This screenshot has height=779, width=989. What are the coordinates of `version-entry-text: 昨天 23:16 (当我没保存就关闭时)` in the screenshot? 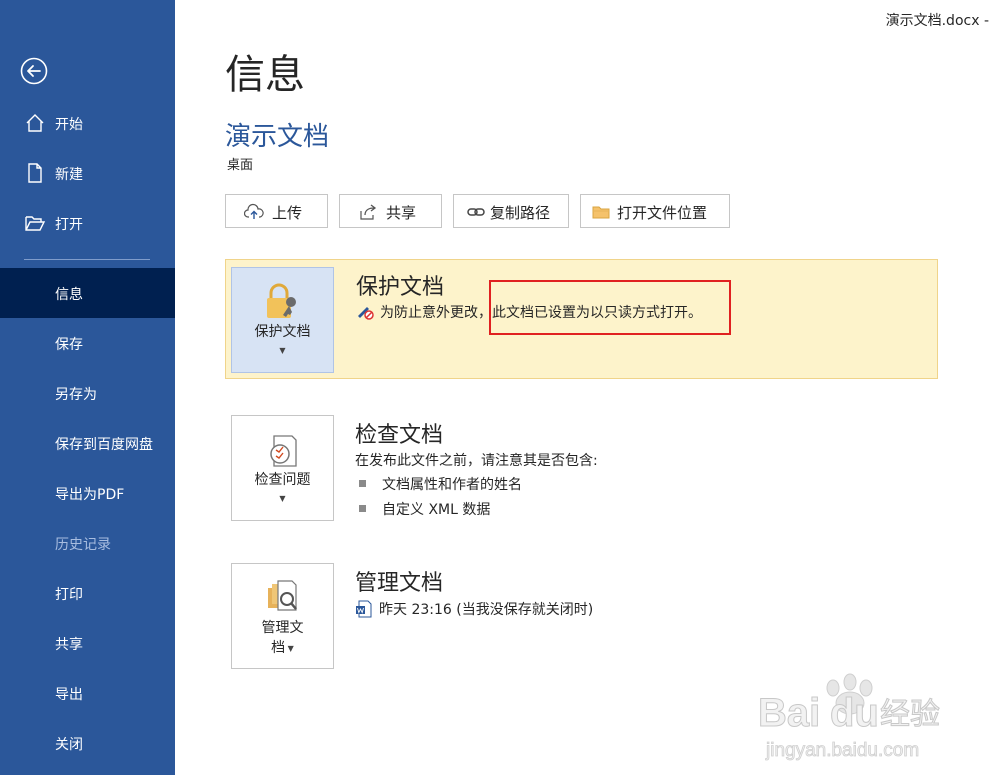 It's located at (486, 610).